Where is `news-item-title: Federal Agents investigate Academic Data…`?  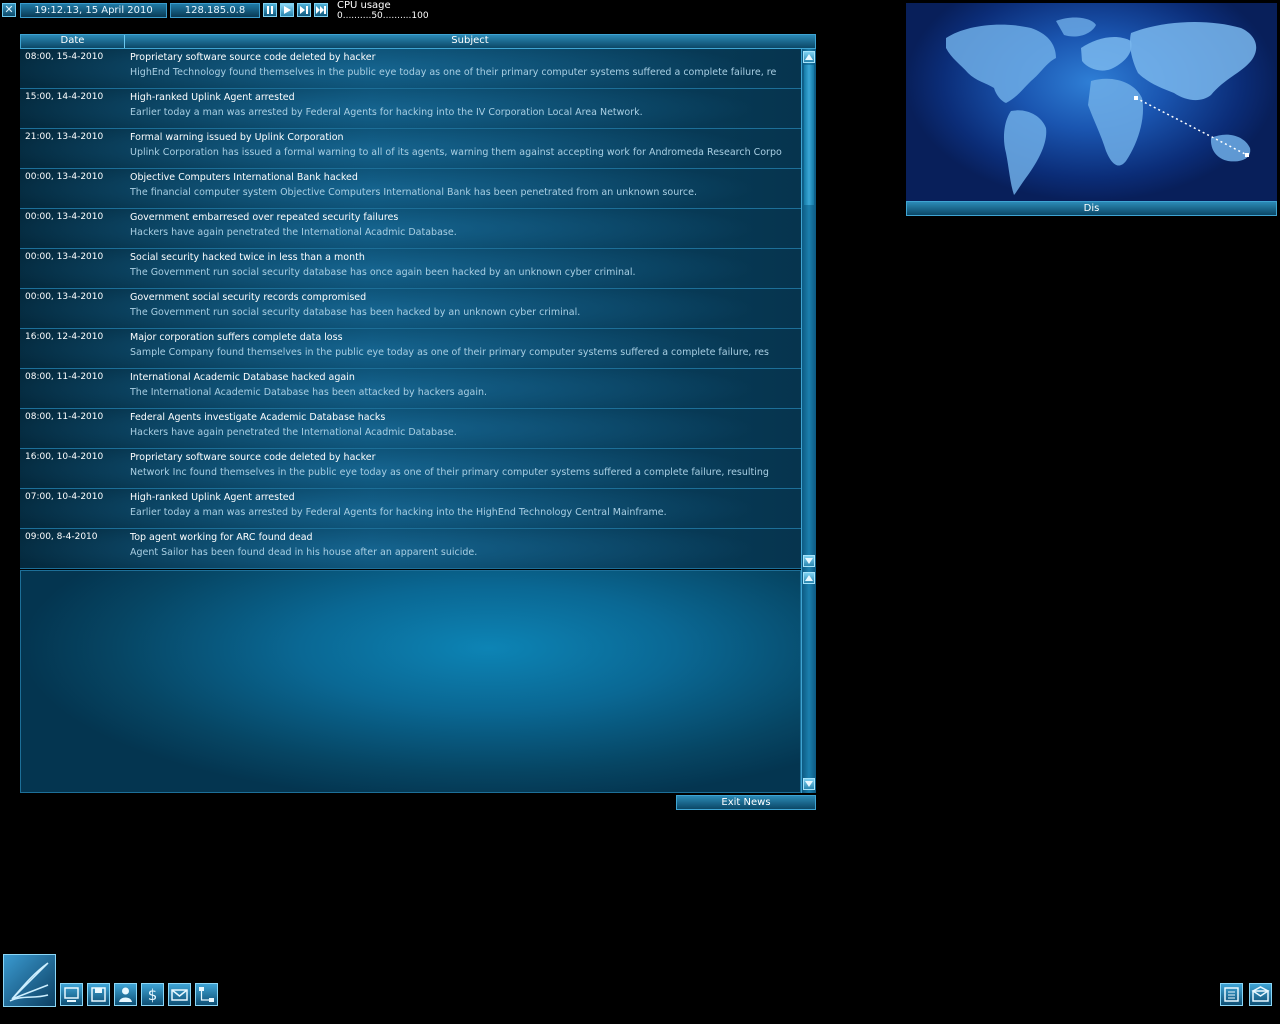
news-item-title: Federal Agents investigate Academic Data… is located at coordinates (258, 417).